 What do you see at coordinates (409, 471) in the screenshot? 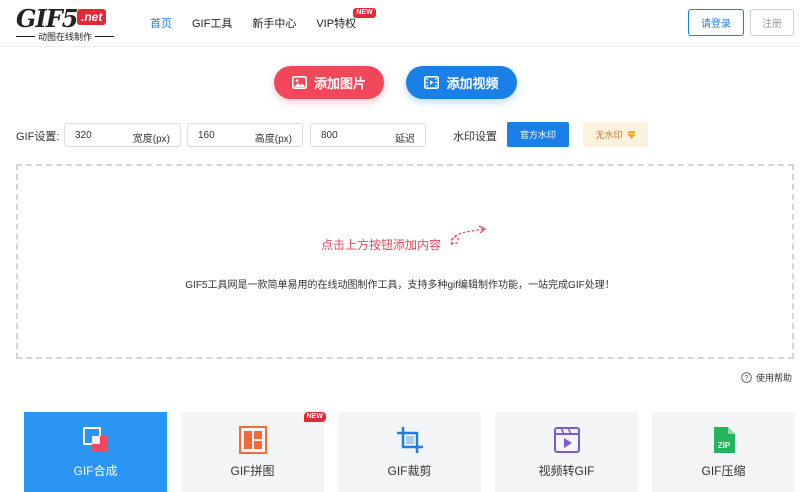
I see `tool-label: GIF裁剪` at bounding box center [409, 471].